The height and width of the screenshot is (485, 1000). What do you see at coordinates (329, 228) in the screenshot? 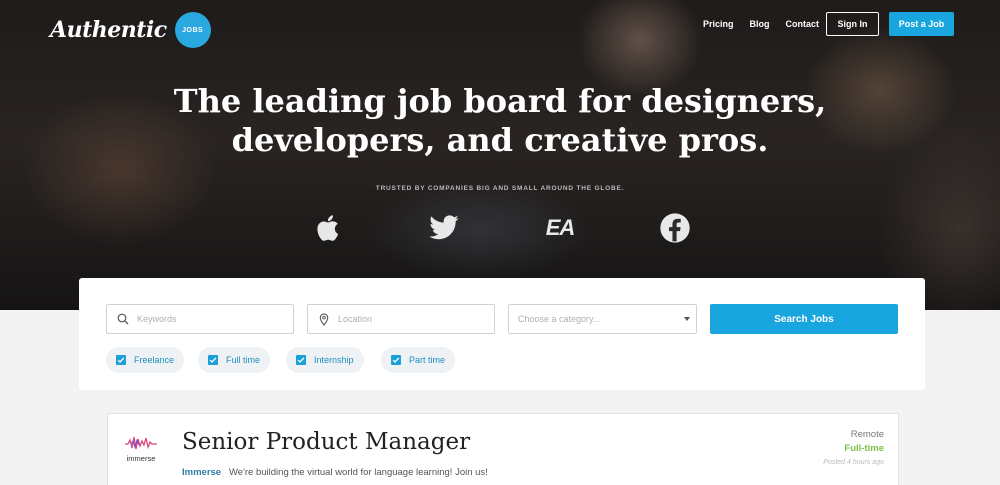
I see `apple-icon` at bounding box center [329, 228].